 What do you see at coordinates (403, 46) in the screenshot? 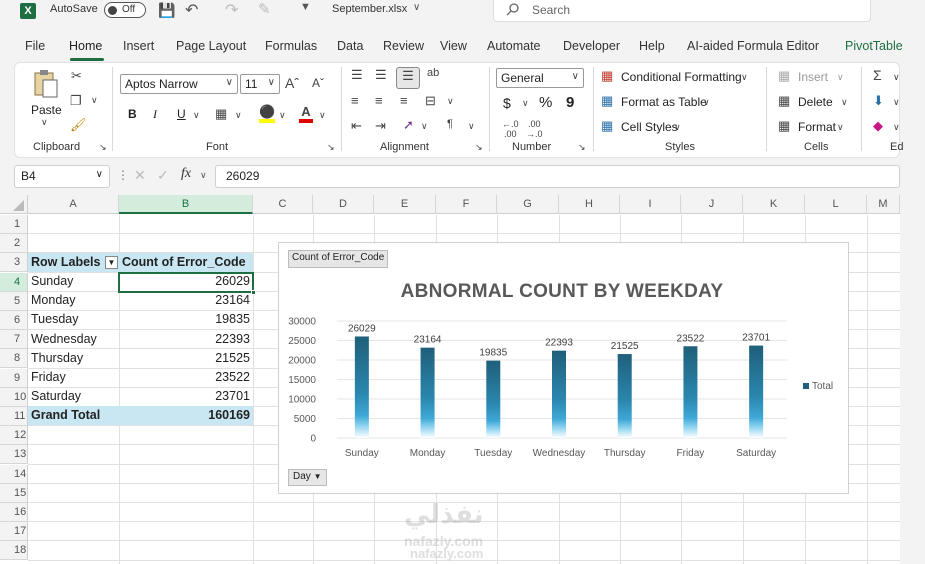
I see `tab-review: Review` at bounding box center [403, 46].